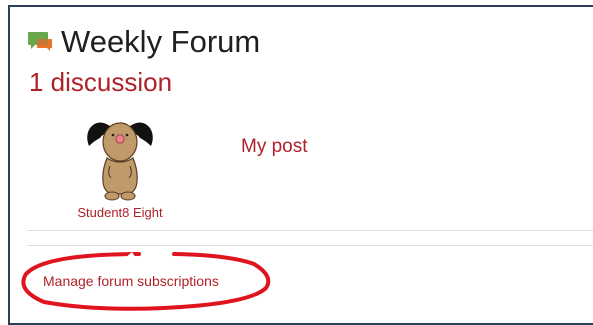 Image resolution: width=593 pixels, height=325 pixels. Describe the element at coordinates (120, 156) in the screenshot. I see `dog-avatar` at that location.